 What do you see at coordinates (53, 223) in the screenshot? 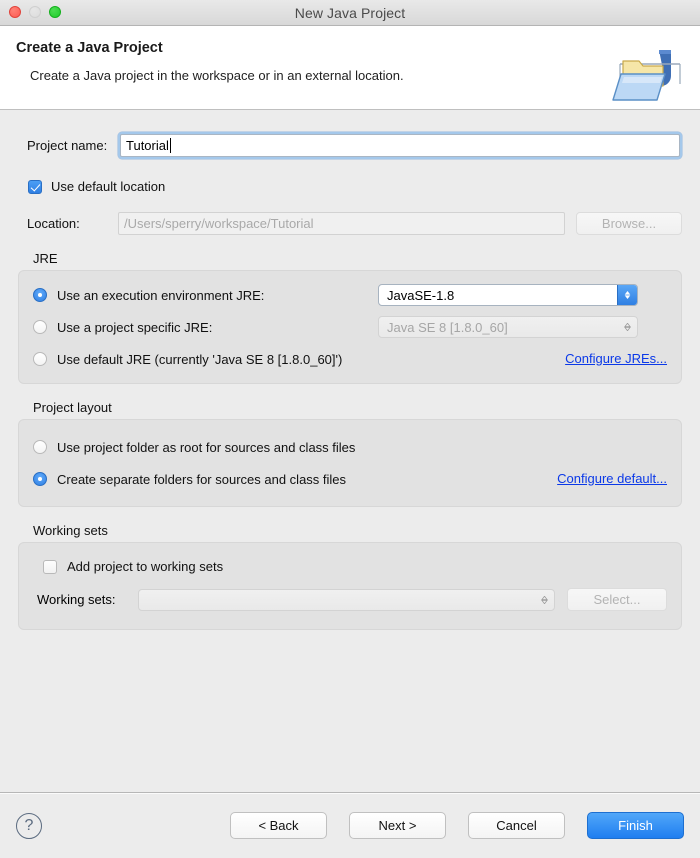
I see `location-label: Location:` at bounding box center [53, 223].